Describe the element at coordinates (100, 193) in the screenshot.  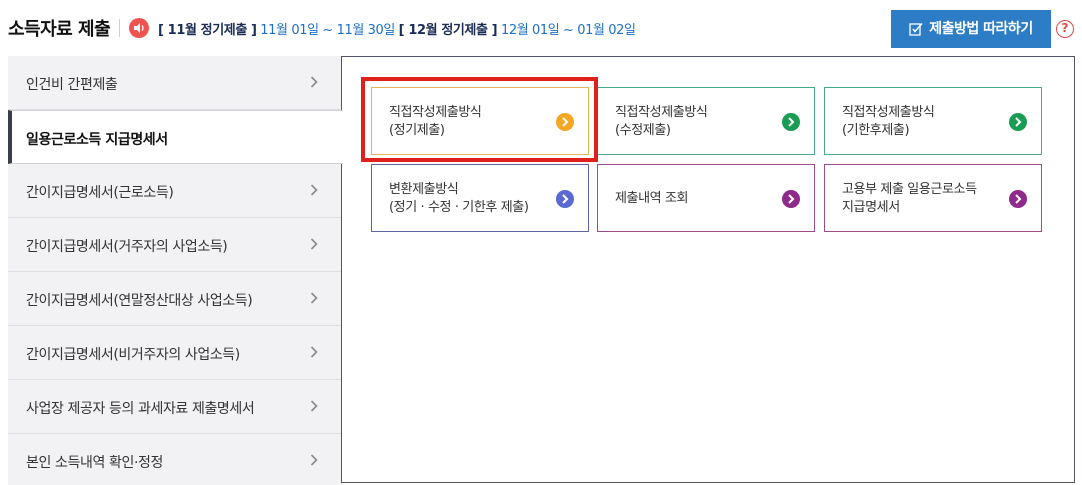
I see `sidebar-item-label: 간이지급명세서(근로소득)` at that location.